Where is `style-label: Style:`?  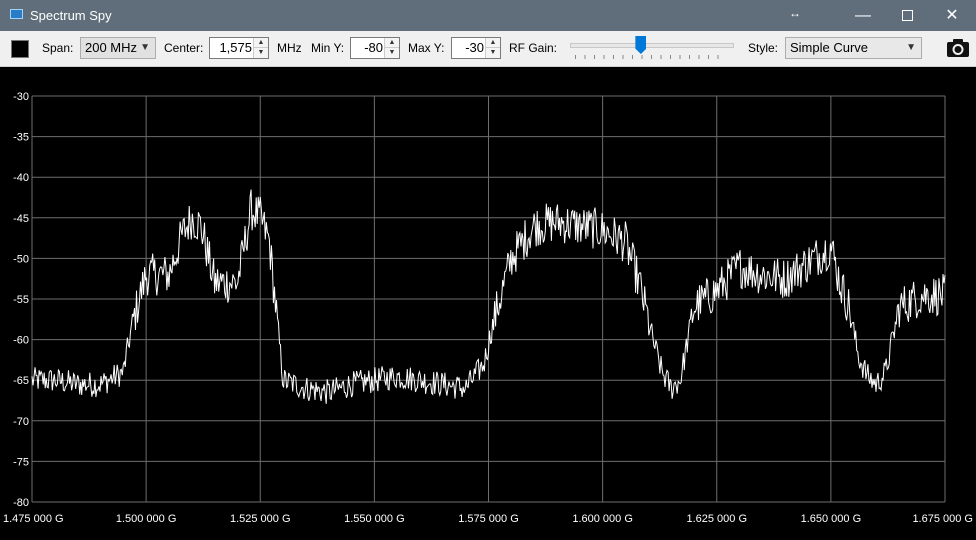 style-label: Style: is located at coordinates (763, 48).